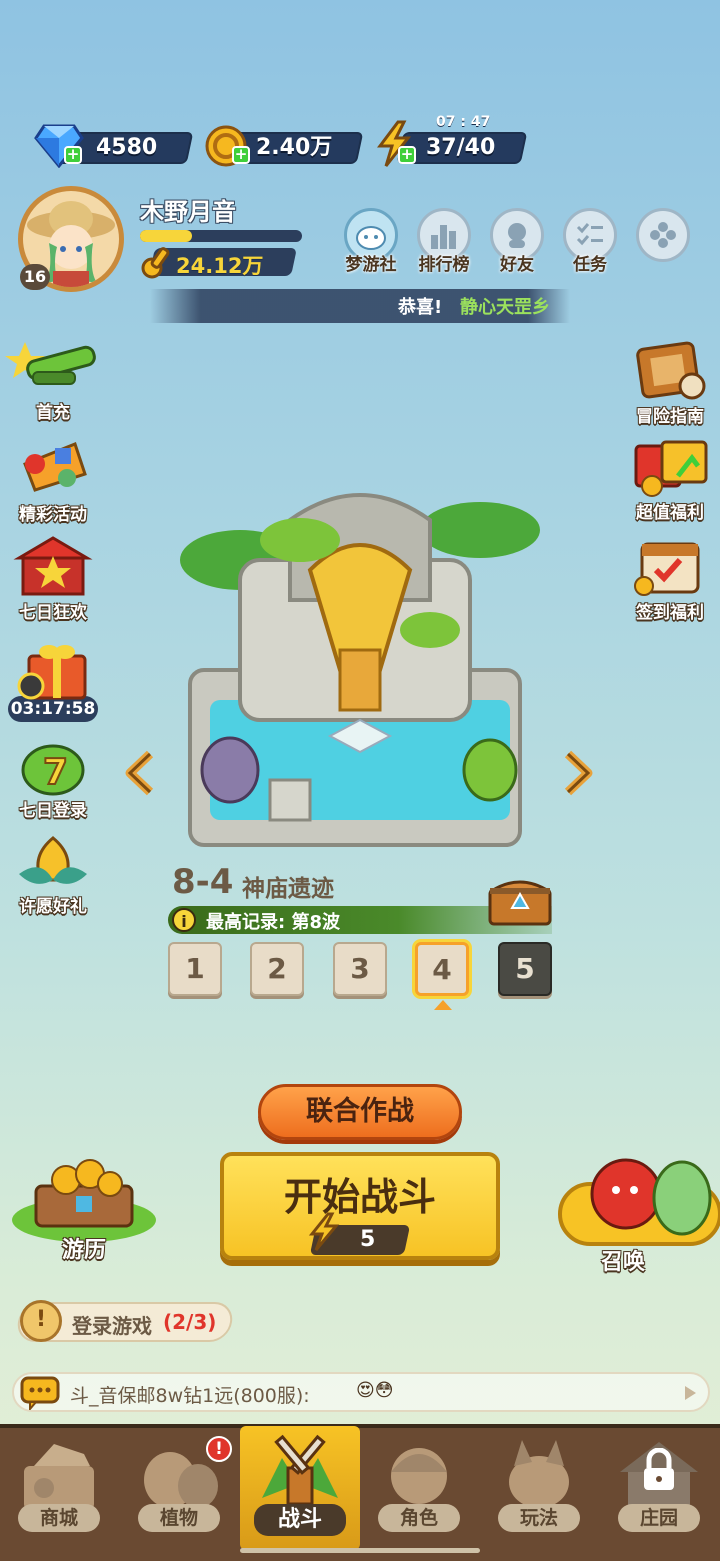 This screenshot has height=1561, width=720. What do you see at coordinates (539, 1518) in the screenshot?
I see `nav-gameplay-label: 玩法` at bounding box center [539, 1518].